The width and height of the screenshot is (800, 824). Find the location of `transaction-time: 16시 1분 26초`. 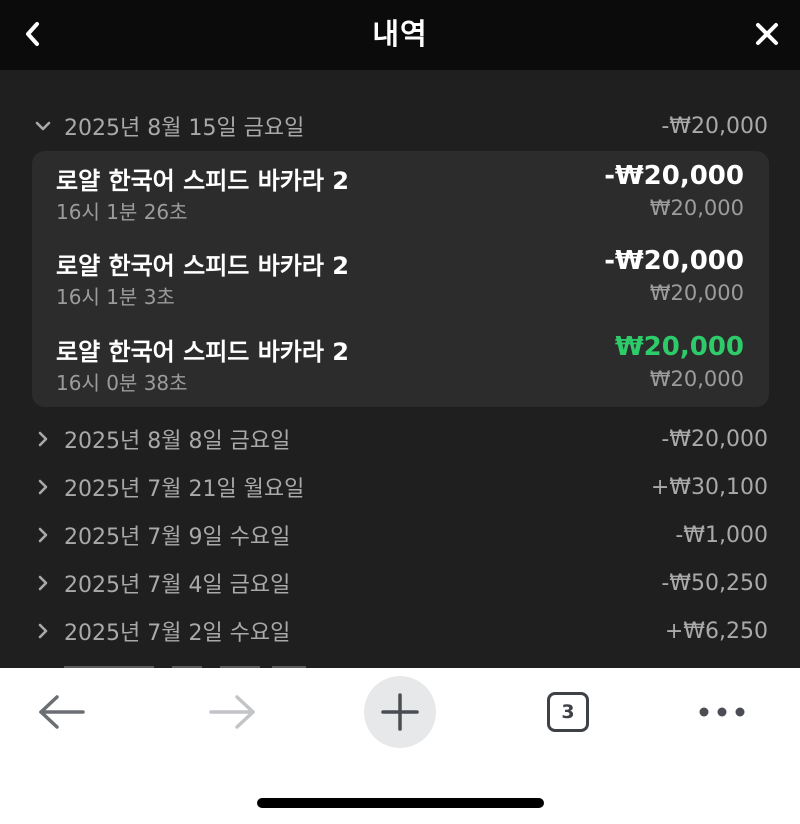

transaction-time: 16시 1분 26초 is located at coordinates (122, 212).